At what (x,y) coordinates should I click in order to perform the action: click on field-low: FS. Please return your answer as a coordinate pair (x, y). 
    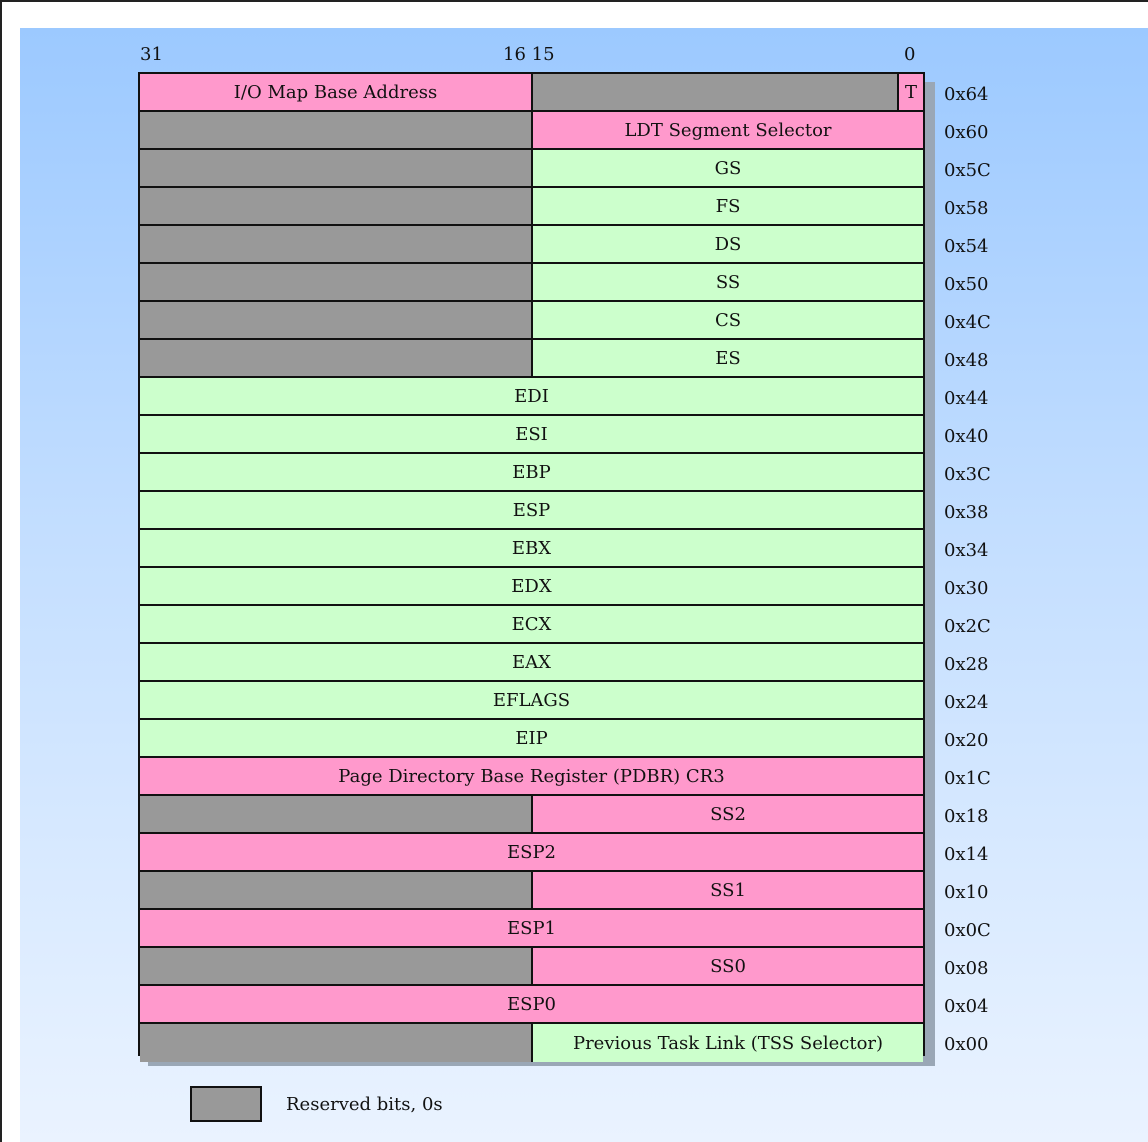
    Looking at the image, I should click on (728, 206).